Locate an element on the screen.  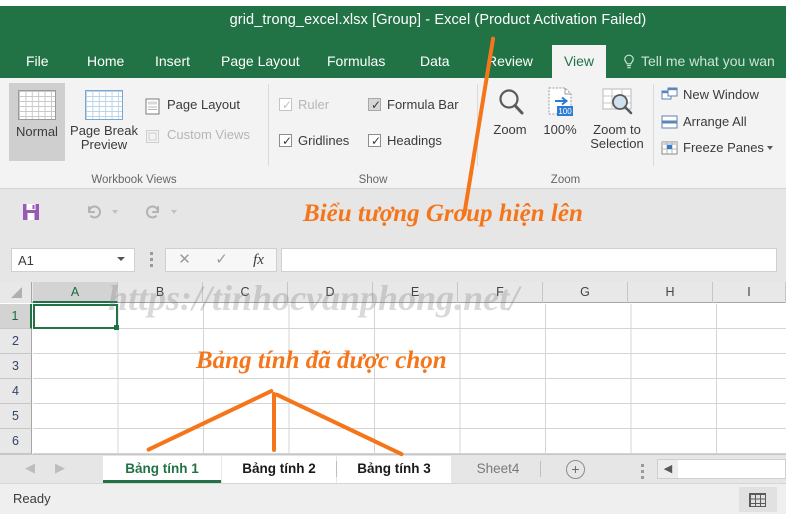
tab-file: File is located at coordinates (37, 61).